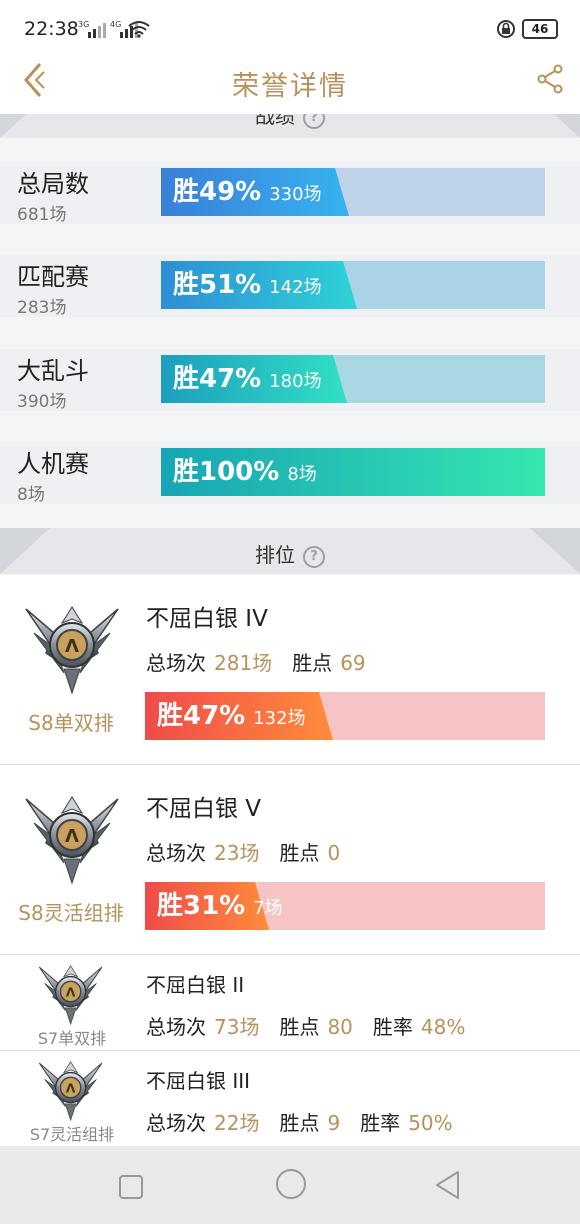  I want to click on rank-win-rate-percent: 胜47%, so click(201, 716).